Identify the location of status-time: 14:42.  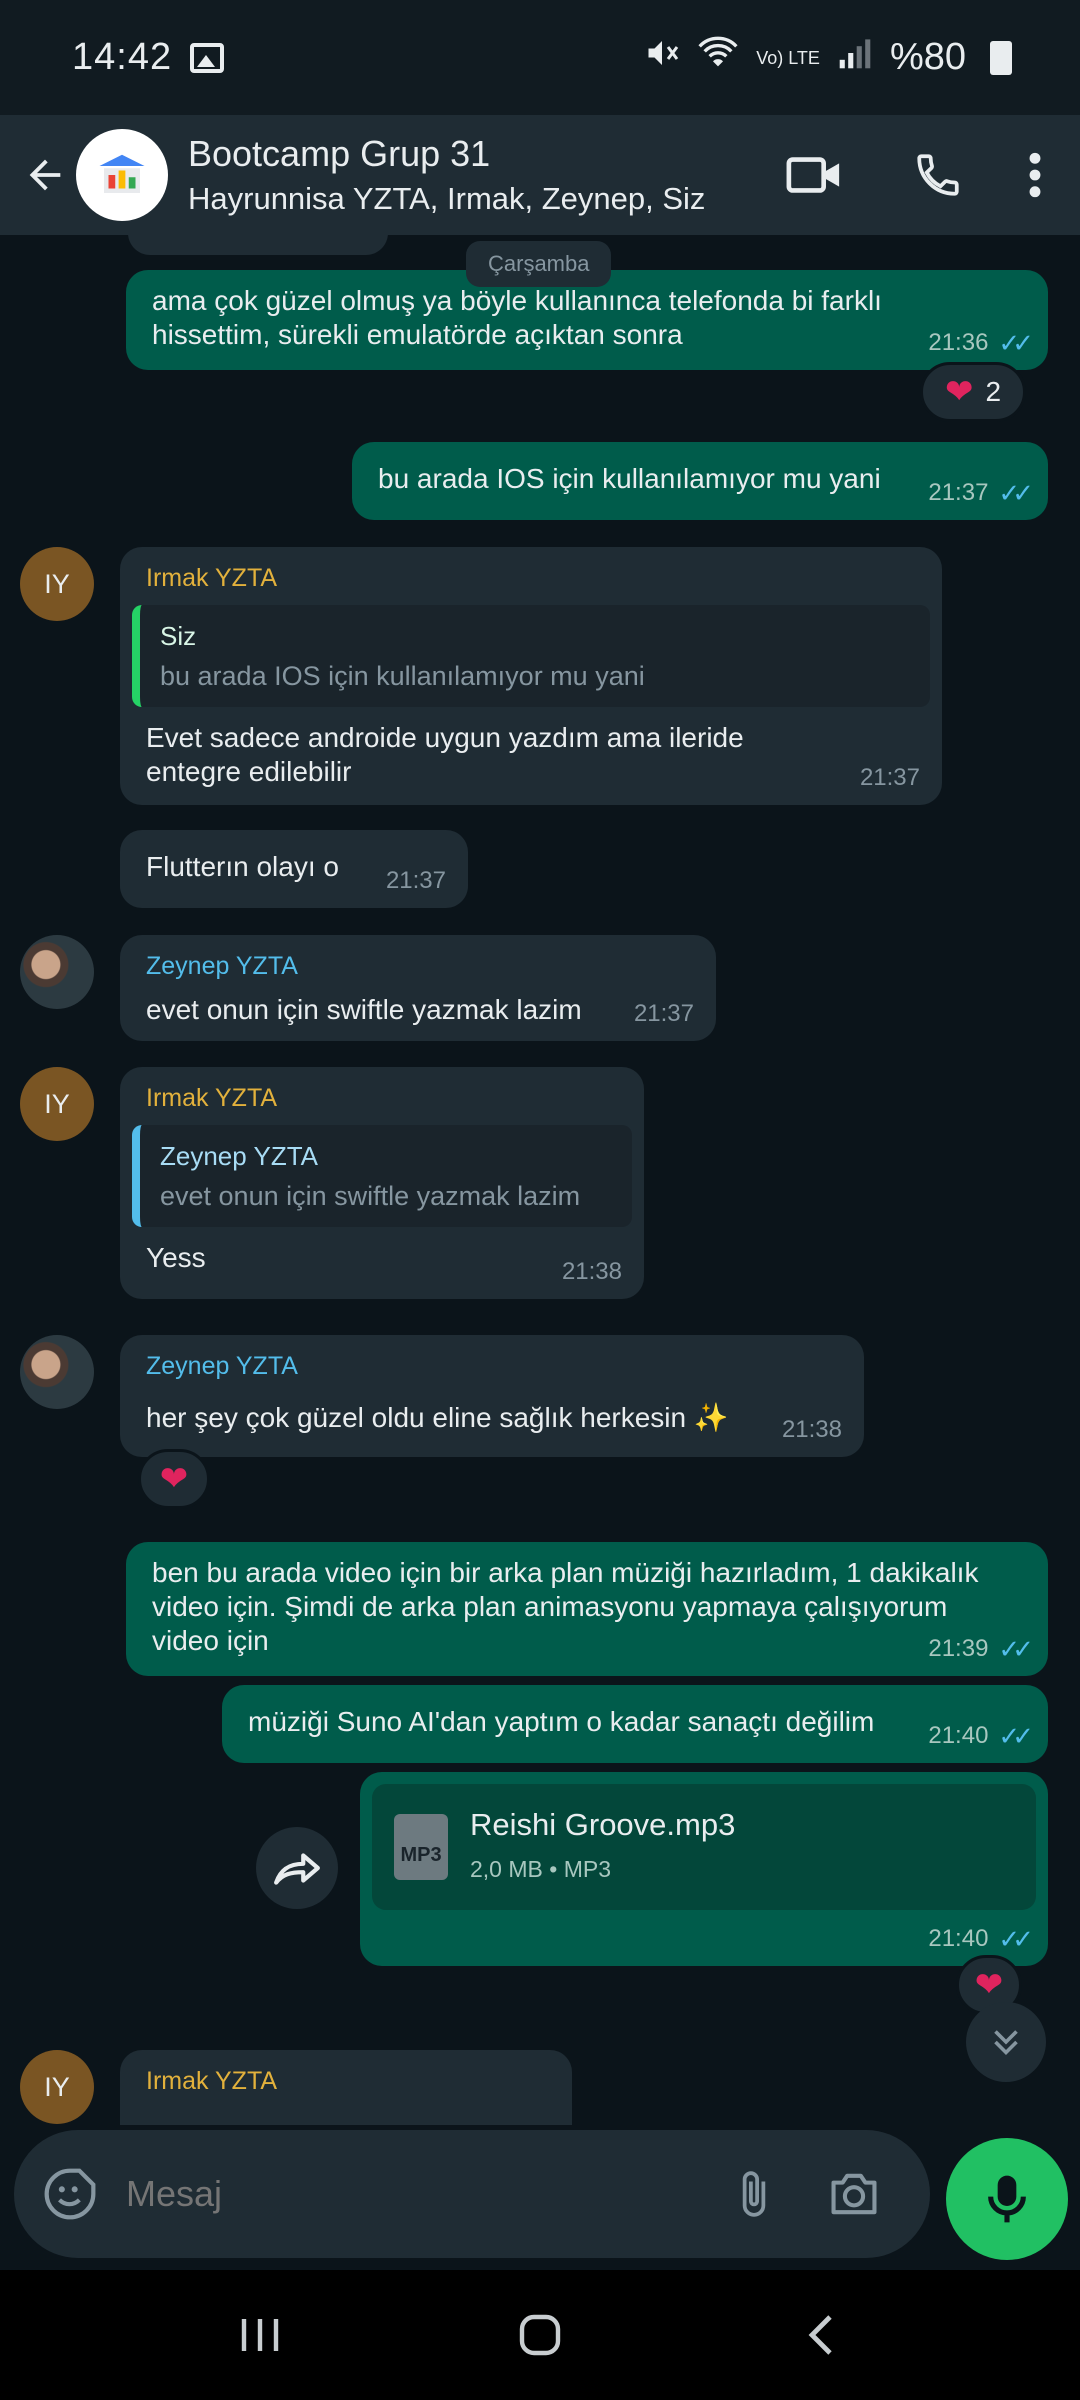
(122, 57).